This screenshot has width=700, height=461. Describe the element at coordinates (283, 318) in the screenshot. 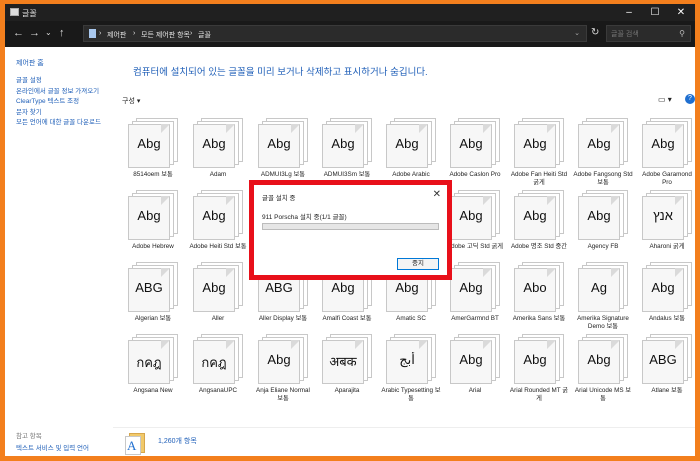

I see `font-name: Aller Display 보통` at that location.